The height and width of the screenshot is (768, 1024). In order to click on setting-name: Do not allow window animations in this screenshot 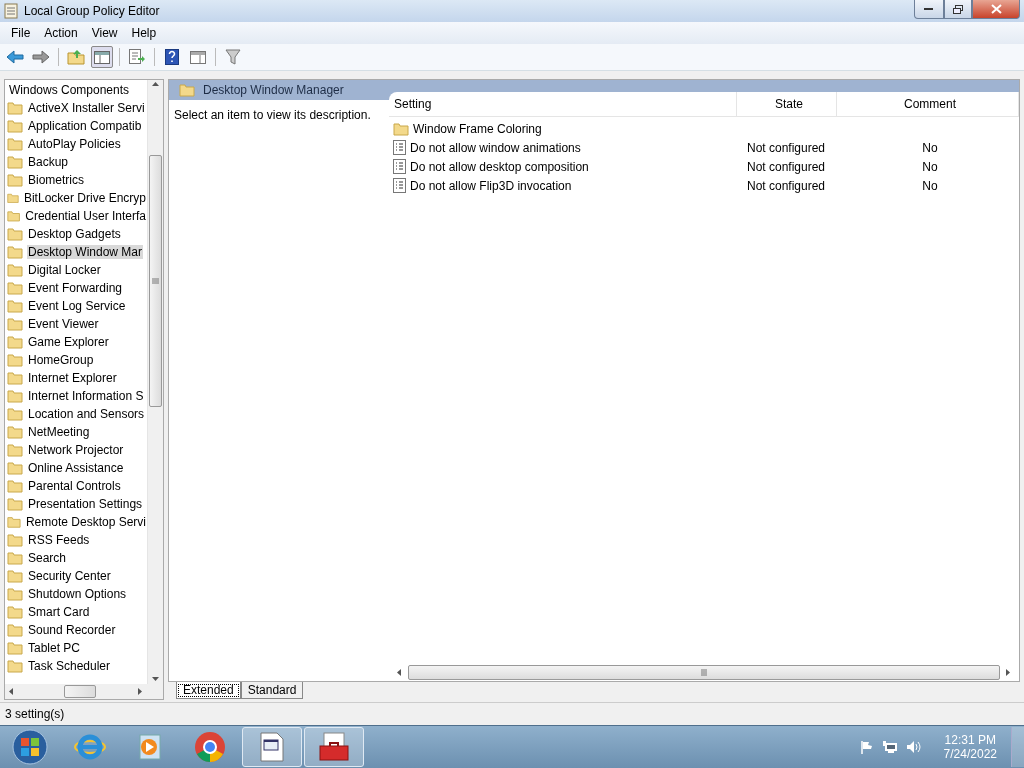, I will do `click(495, 147)`.